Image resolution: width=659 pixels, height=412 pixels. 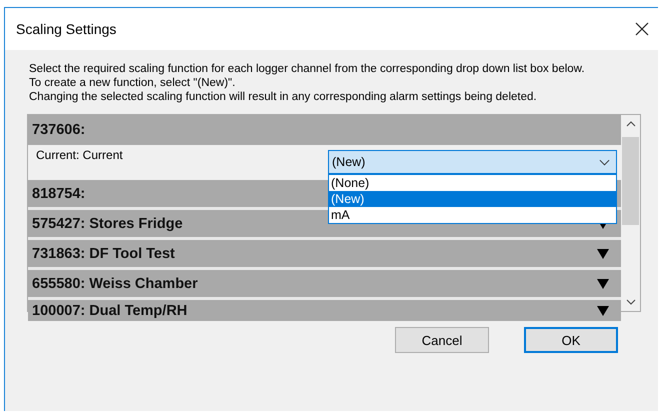 I want to click on scroll-up-icon, so click(x=631, y=124).